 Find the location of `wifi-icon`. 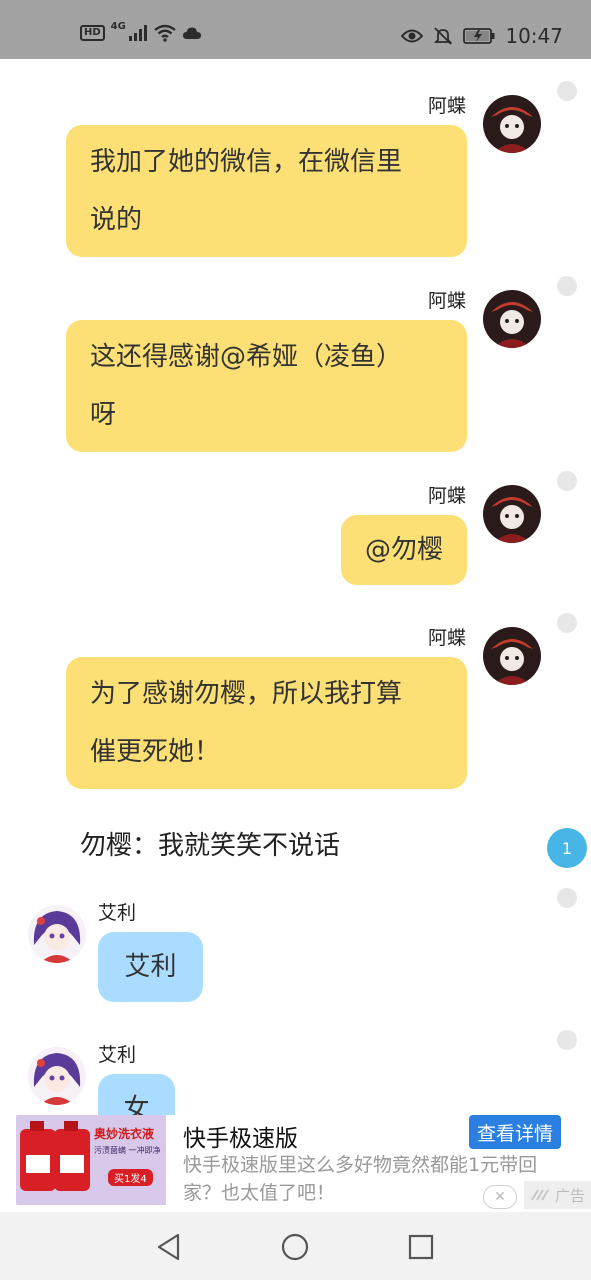

wifi-icon is located at coordinates (165, 33).